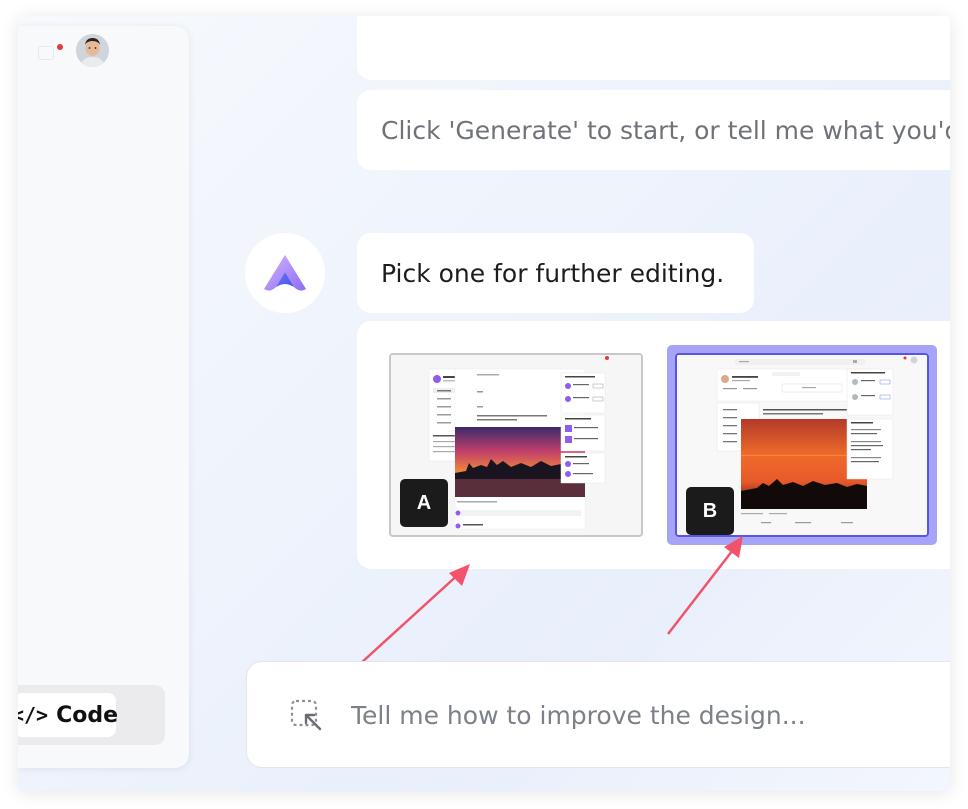 The image size is (968, 809). I want to click on view-toggle: </> Code, so click(91, 715).